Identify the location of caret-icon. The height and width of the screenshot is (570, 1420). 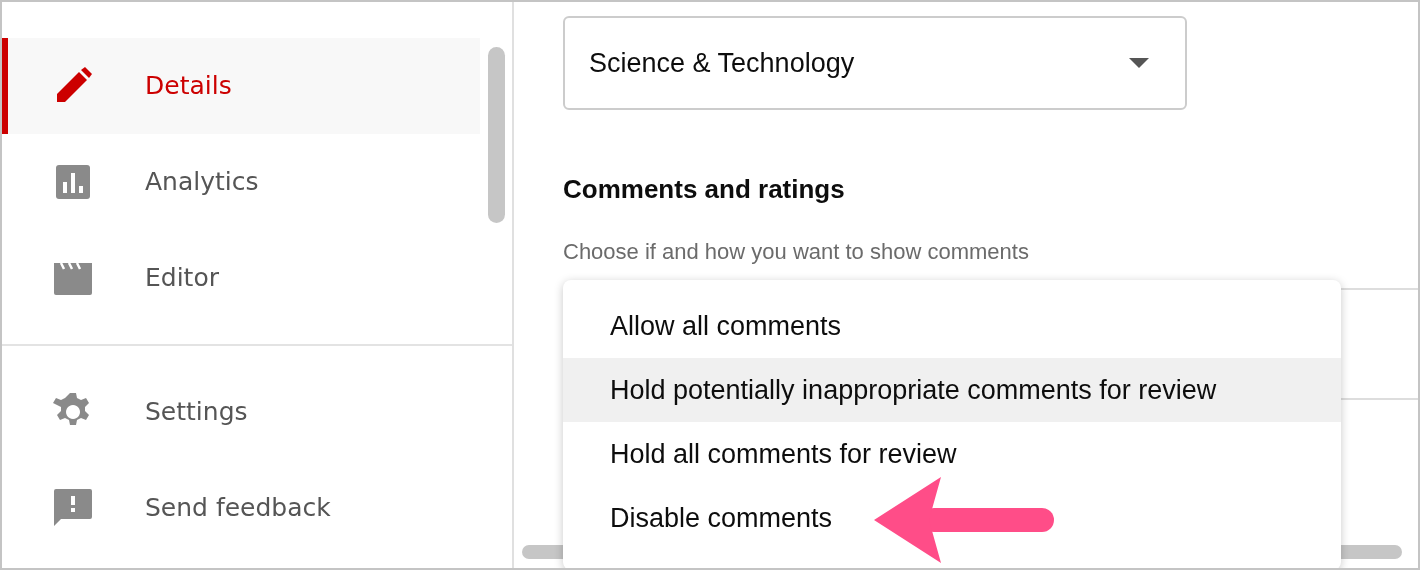
(1139, 63).